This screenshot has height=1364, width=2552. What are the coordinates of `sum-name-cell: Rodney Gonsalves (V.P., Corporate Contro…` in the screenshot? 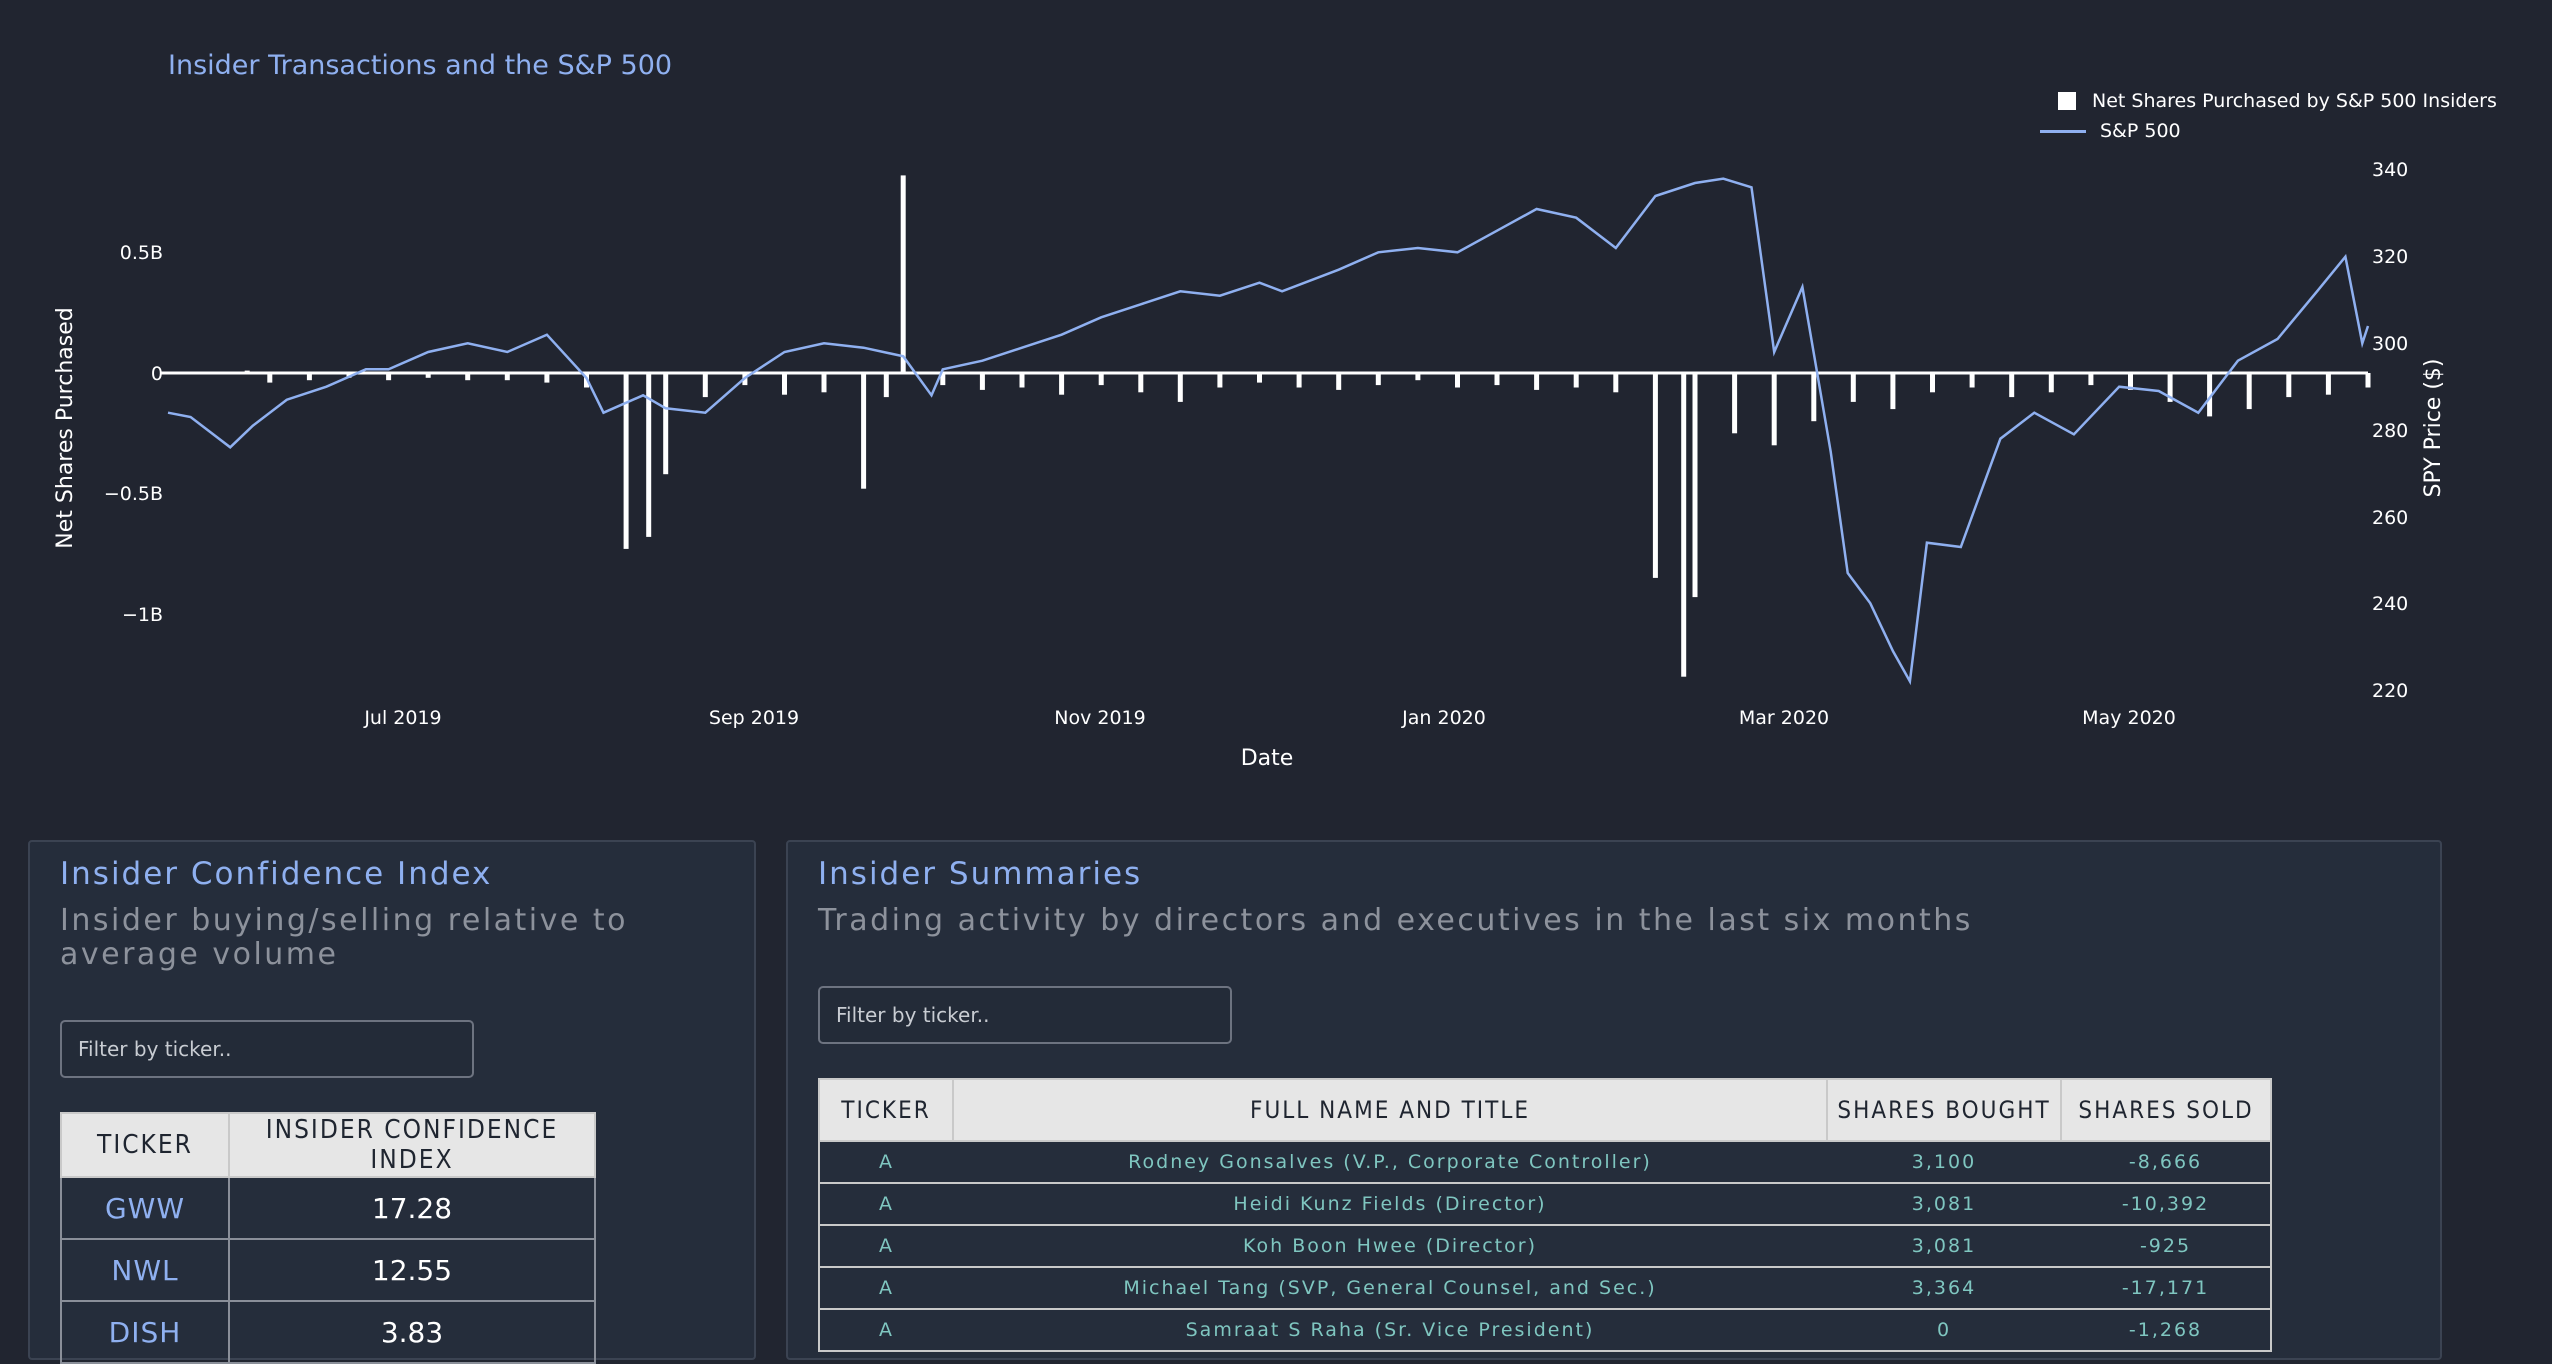 It's located at (1390, 1162).